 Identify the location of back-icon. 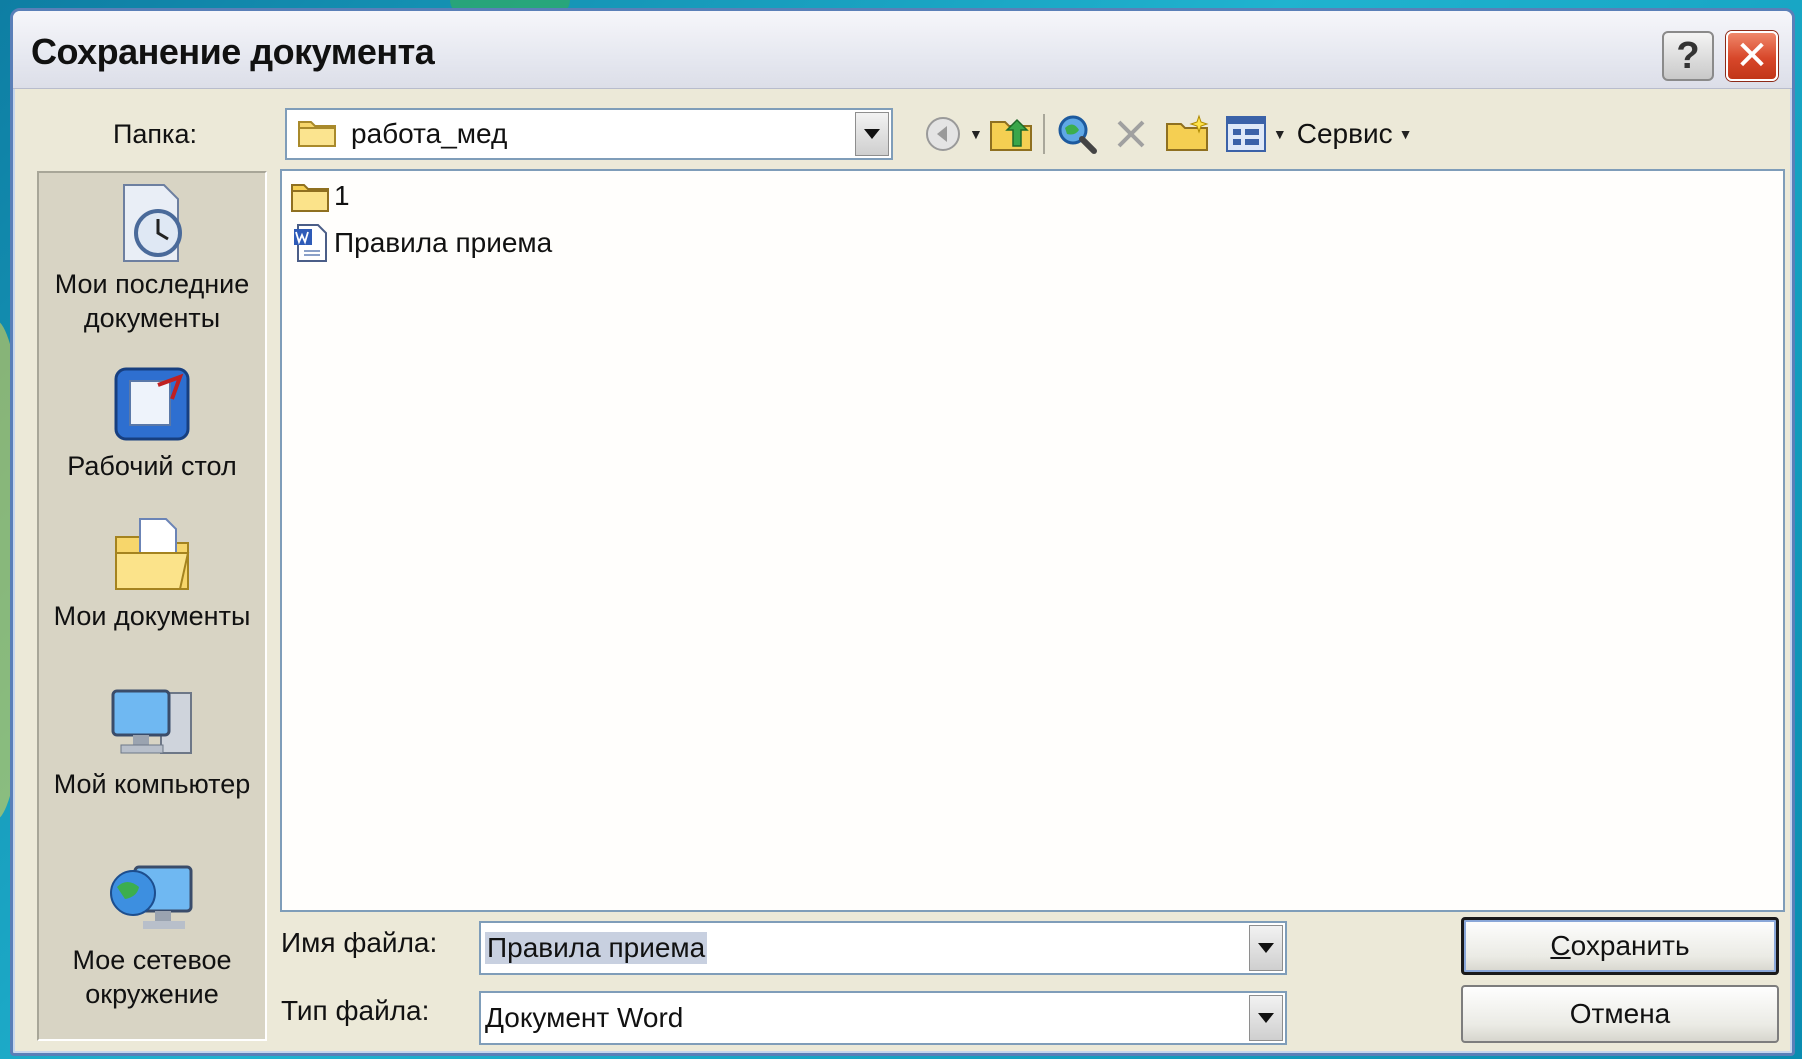
(943, 134).